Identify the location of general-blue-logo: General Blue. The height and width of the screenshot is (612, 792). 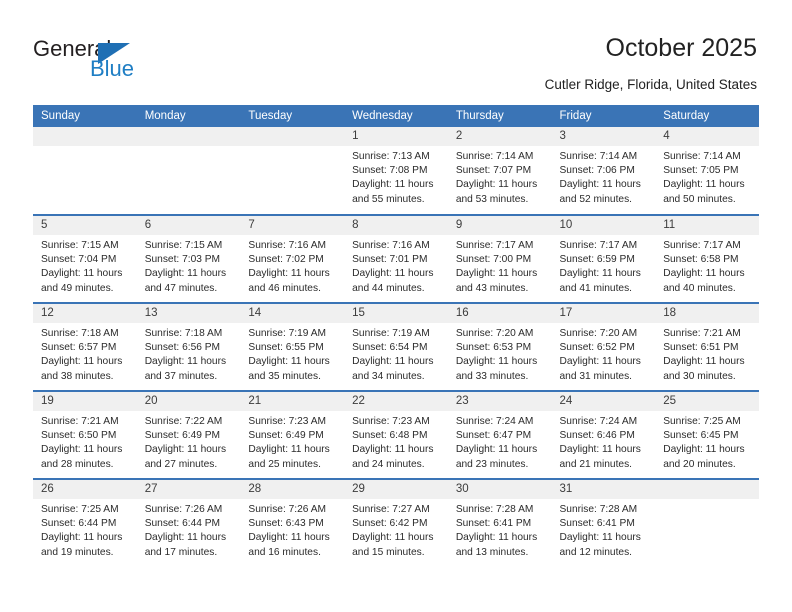
(138, 60).